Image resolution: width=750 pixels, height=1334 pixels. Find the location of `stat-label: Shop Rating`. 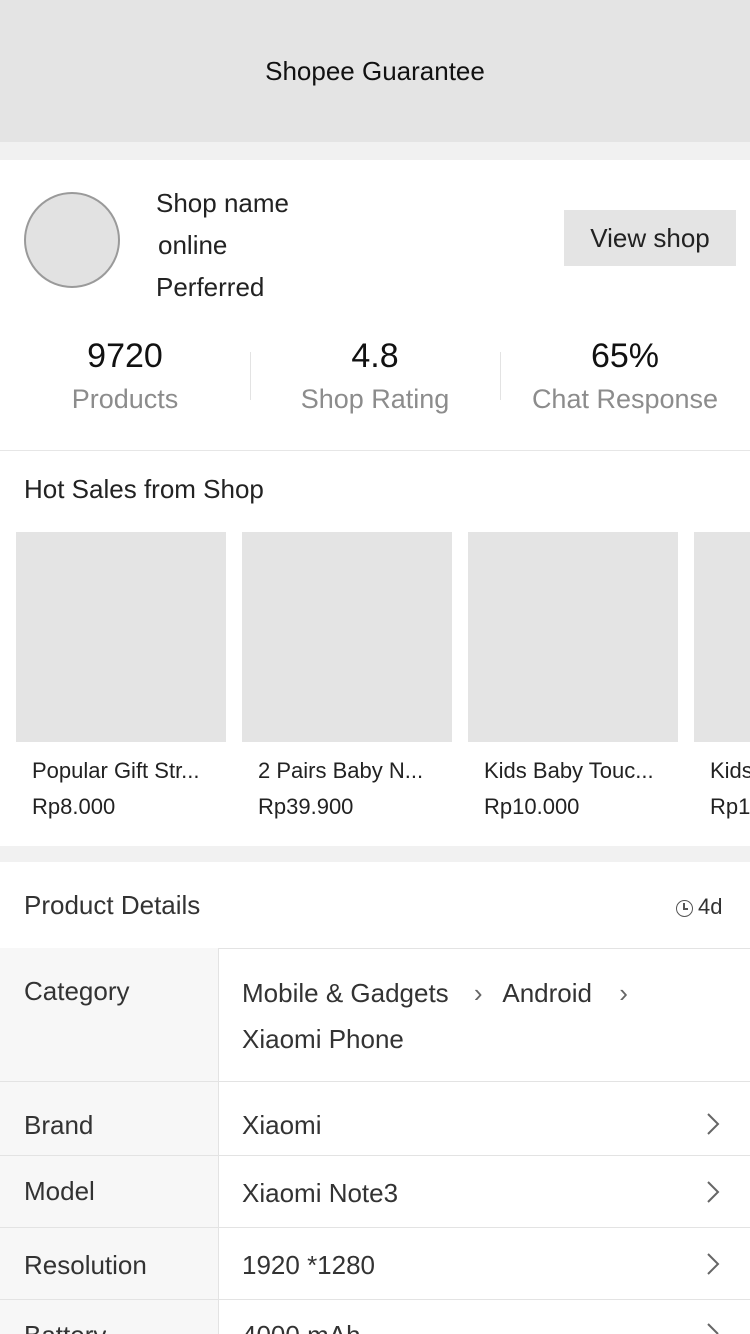

stat-label: Shop Rating is located at coordinates (375, 399).